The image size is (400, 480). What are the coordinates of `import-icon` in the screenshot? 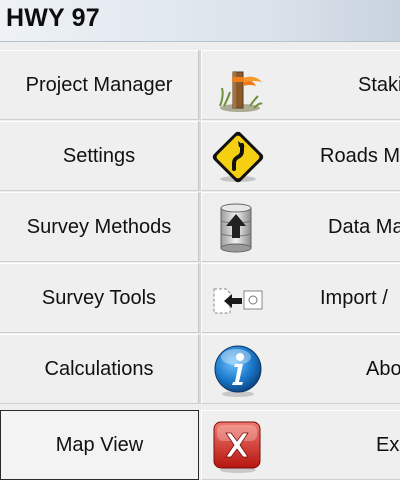 It's located at (238, 301).